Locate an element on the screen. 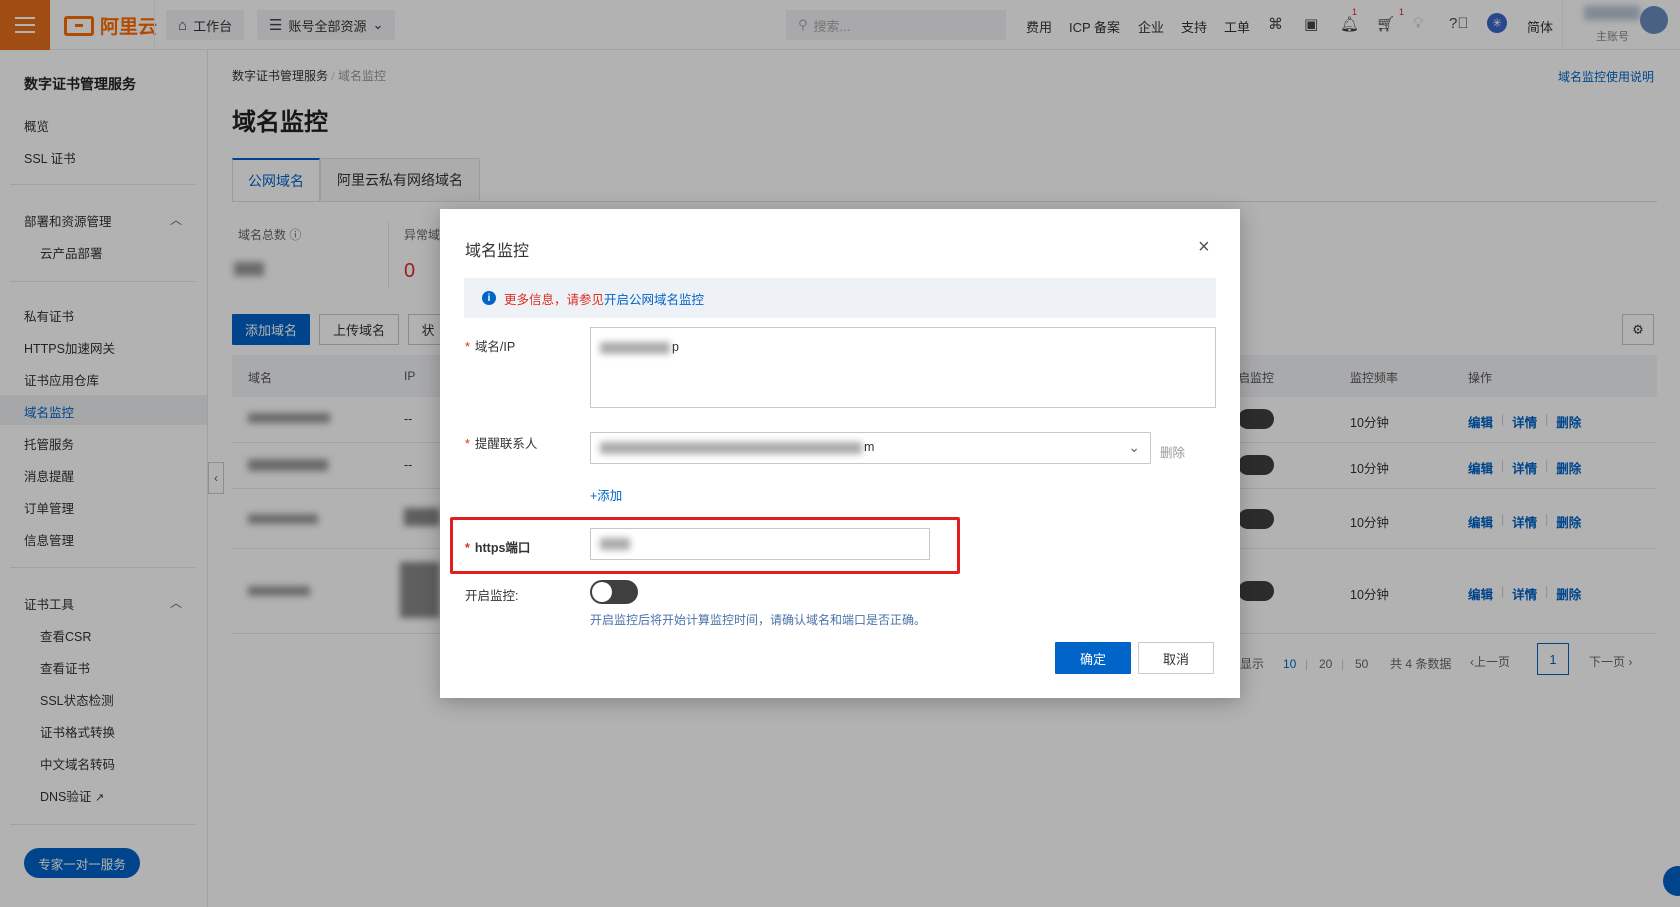  chevron-down-icon: ⌄ is located at coordinates (1134, 447).